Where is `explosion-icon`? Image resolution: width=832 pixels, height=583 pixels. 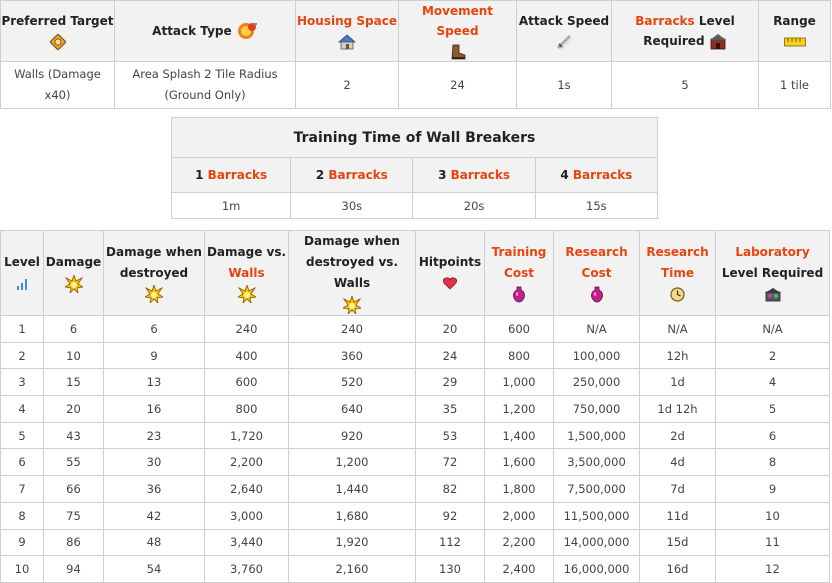 explosion-icon is located at coordinates (247, 31).